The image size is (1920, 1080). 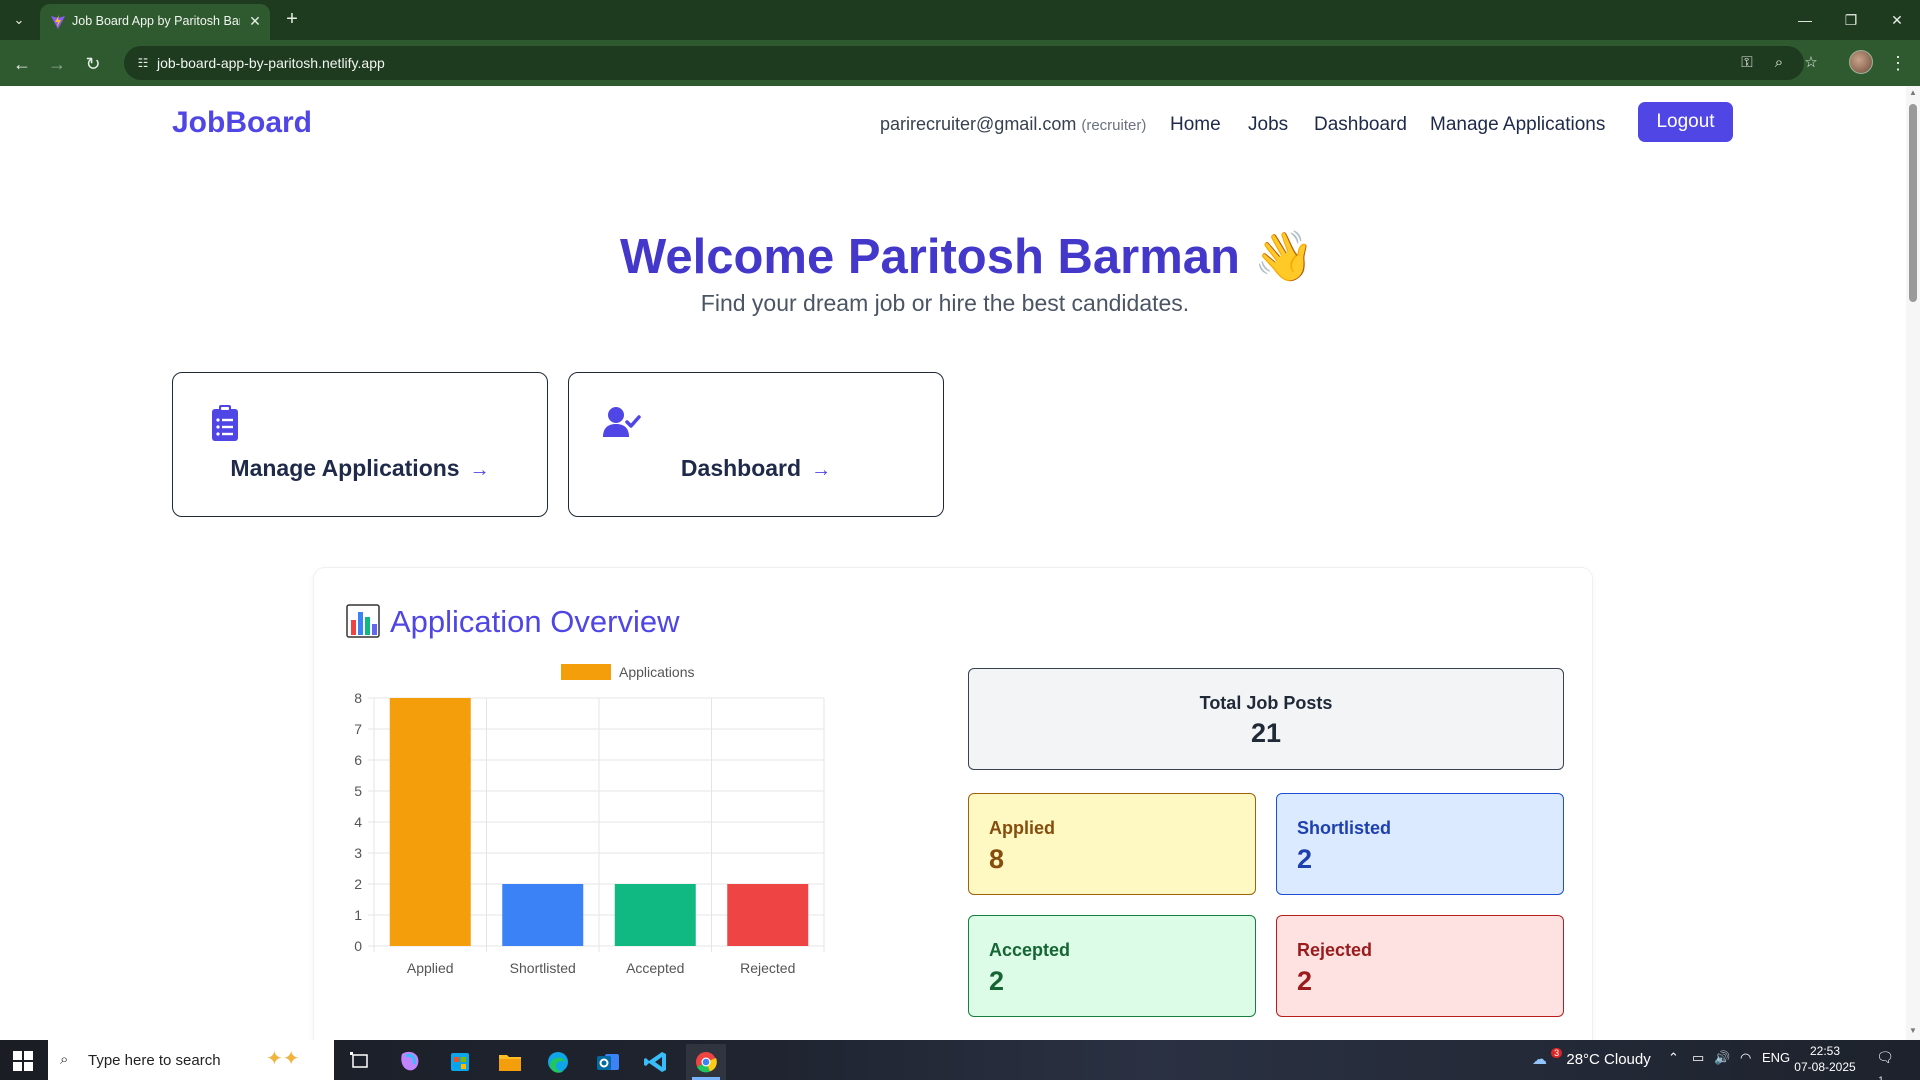 I want to click on weather-widget: ☁ 3 28°C Cloudy, so click(x=1591, y=1058).